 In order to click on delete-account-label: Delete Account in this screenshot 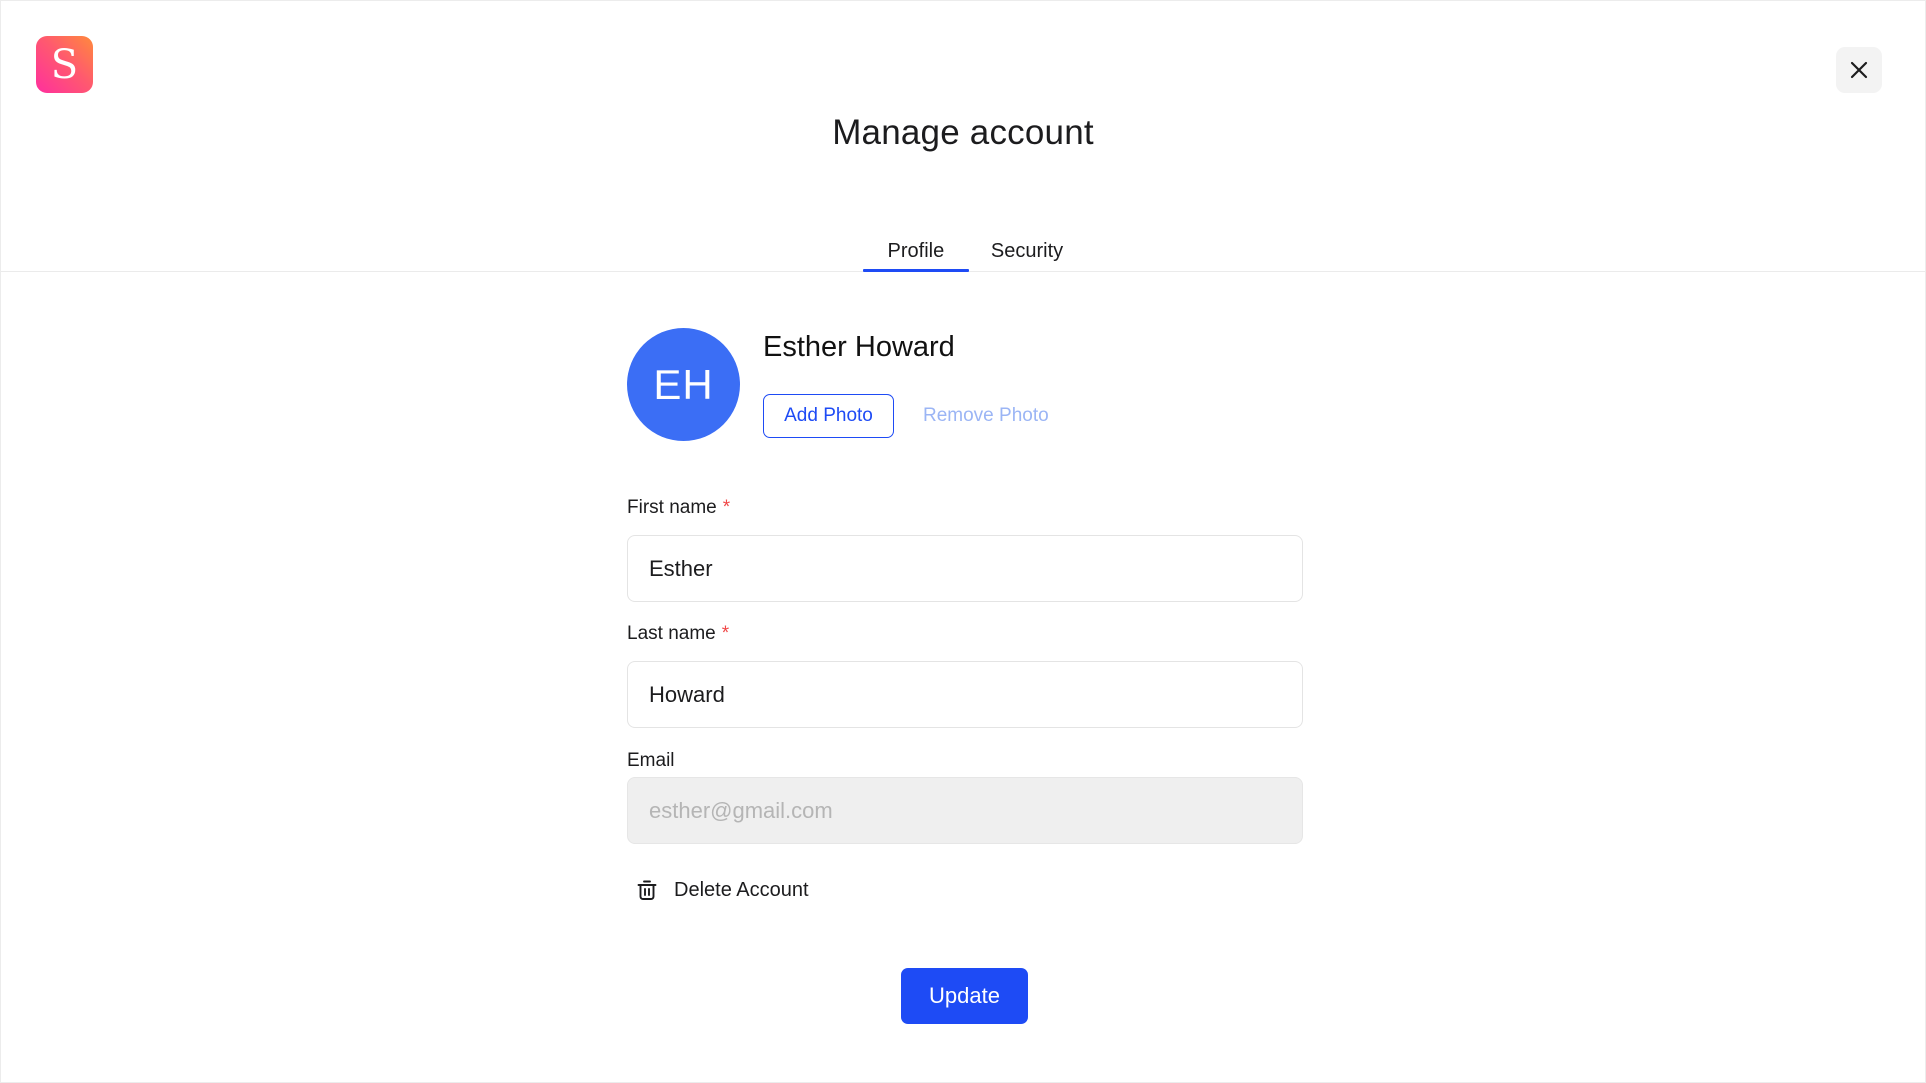, I will do `click(741, 889)`.